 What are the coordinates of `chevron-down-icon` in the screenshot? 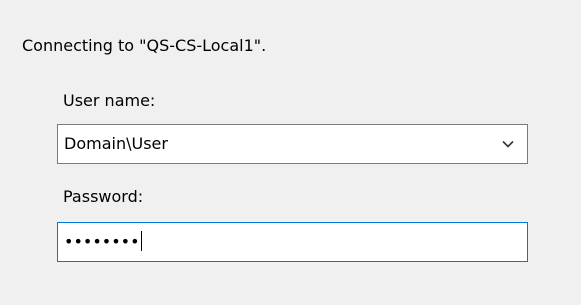 It's located at (508, 144).